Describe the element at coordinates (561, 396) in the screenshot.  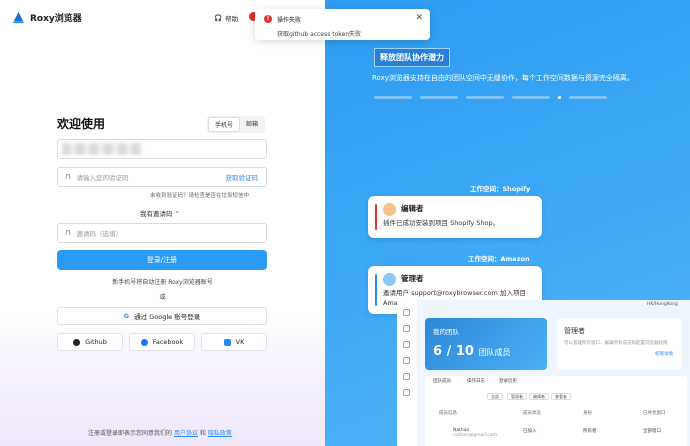
I see `filter-viewer: 查看者` at that location.